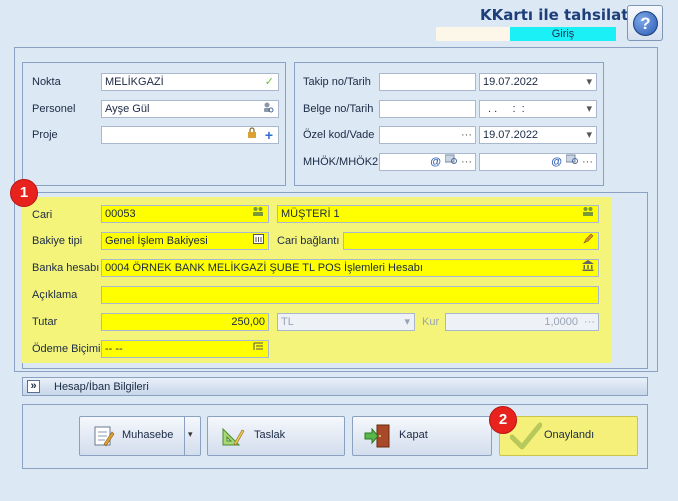 The height and width of the screenshot is (501, 678). Describe the element at coordinates (24, 193) in the screenshot. I see `step-badge-1: 1` at that location.